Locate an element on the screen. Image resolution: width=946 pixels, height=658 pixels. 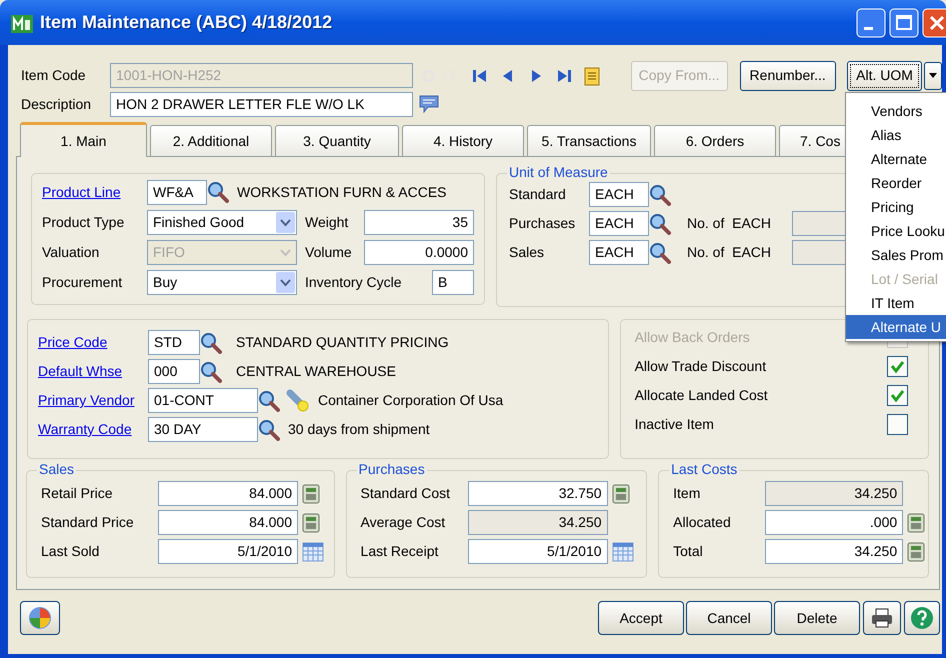
footer-button: Delete is located at coordinates (817, 618).